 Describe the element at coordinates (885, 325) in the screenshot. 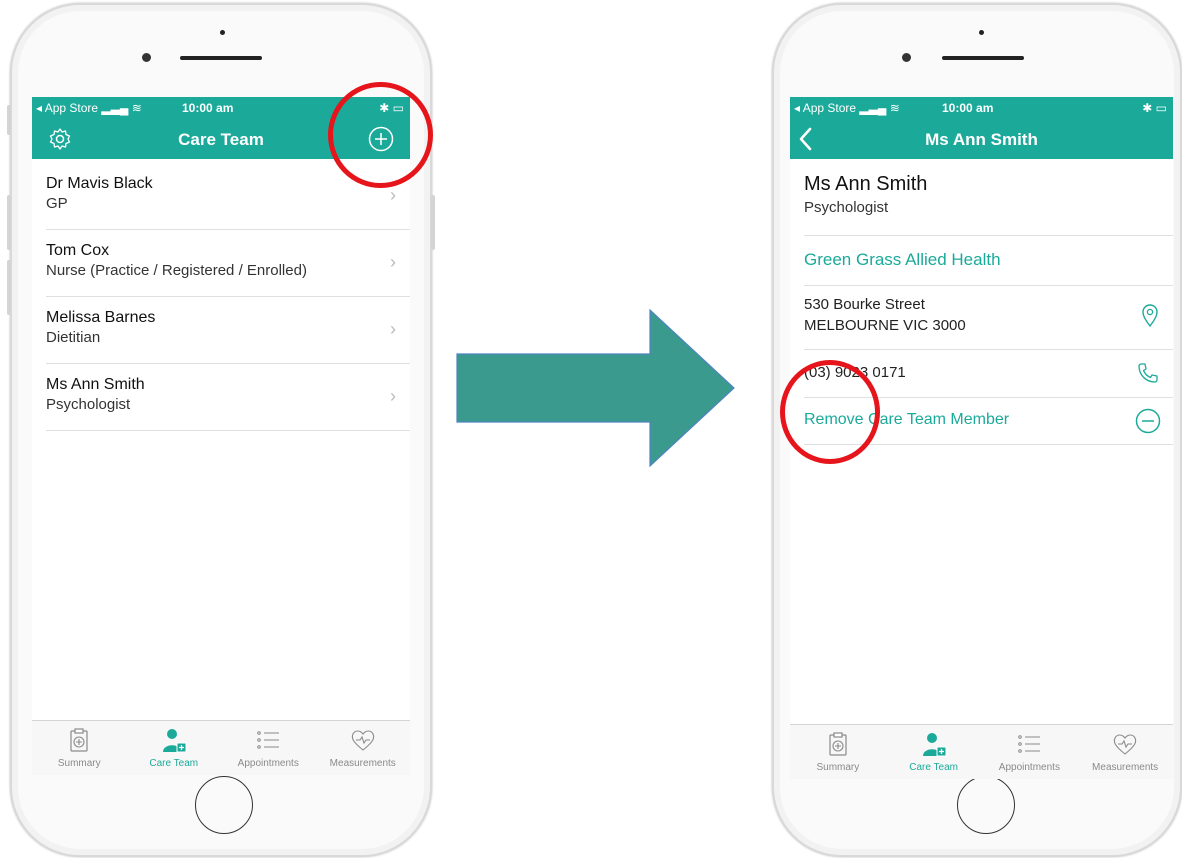

I see `address-line-2: MELBOURNE VIC 3000` at that location.